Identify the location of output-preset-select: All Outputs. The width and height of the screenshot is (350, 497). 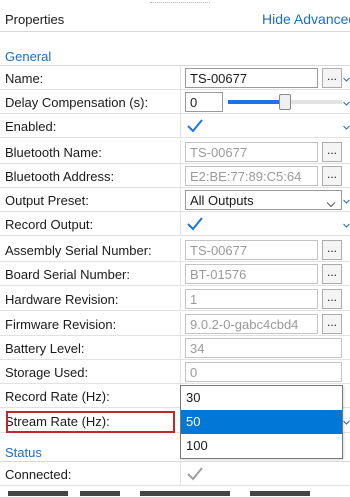
(263, 200).